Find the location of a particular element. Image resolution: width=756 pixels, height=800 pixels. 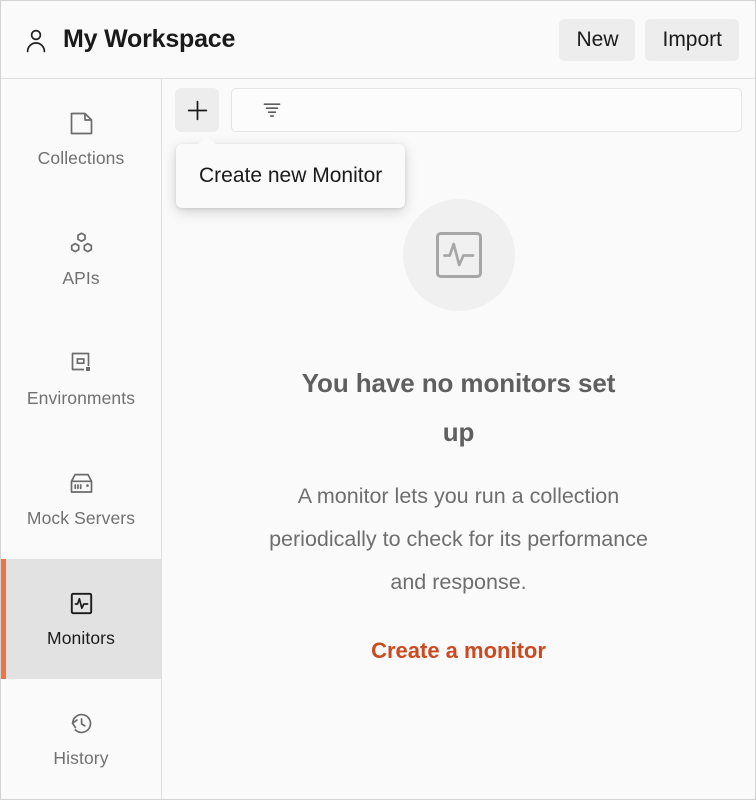

sidebar-item-collections: Collections is located at coordinates (81, 139).